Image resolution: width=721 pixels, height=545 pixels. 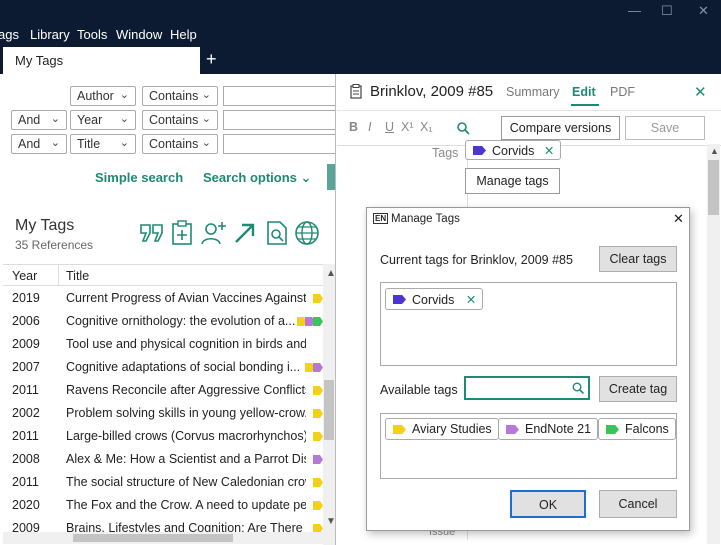 I want to click on create-tag-button: Create tag, so click(x=638, y=389).